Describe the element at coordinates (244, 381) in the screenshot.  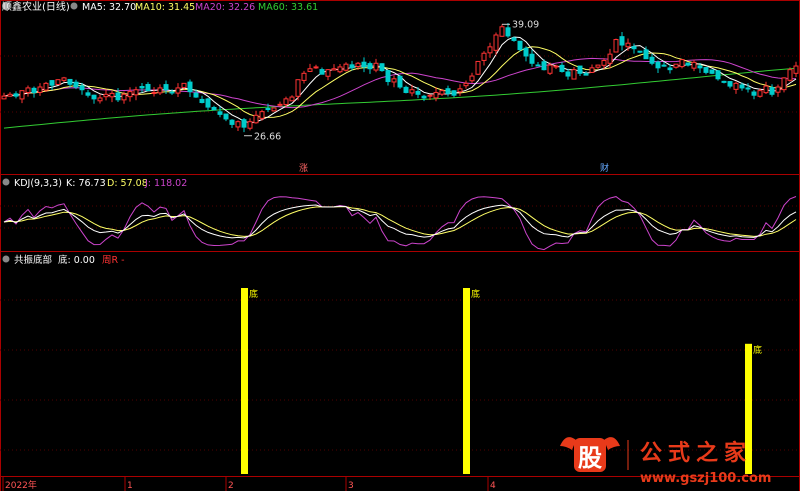
I see `signal-bar` at that location.